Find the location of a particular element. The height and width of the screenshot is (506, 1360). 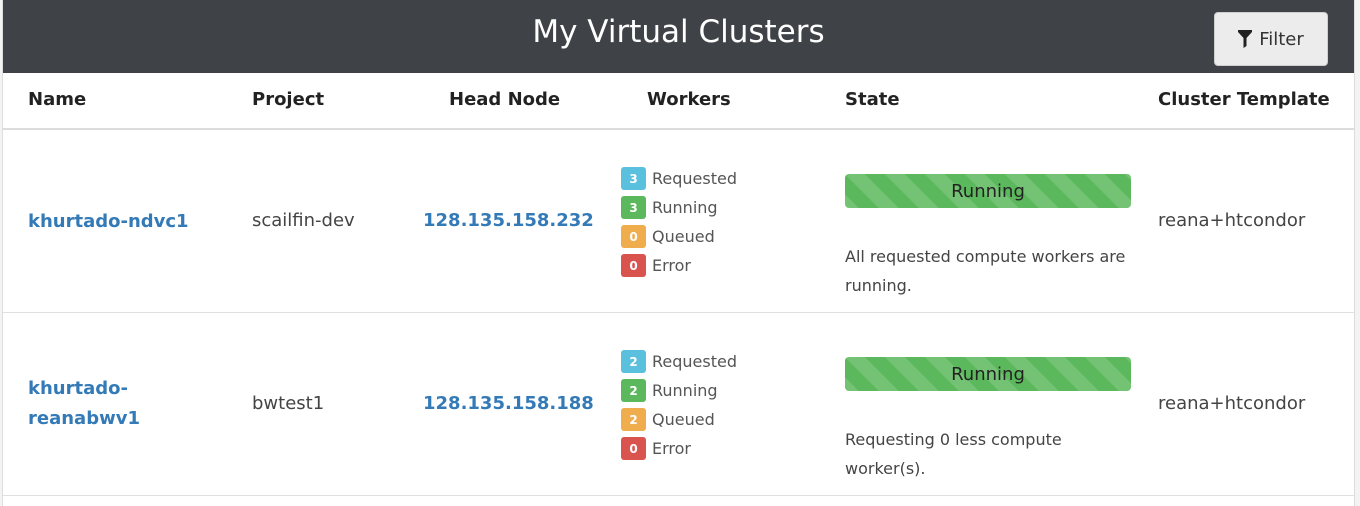

workers-queued: 0 Queued is located at coordinates (679, 236).